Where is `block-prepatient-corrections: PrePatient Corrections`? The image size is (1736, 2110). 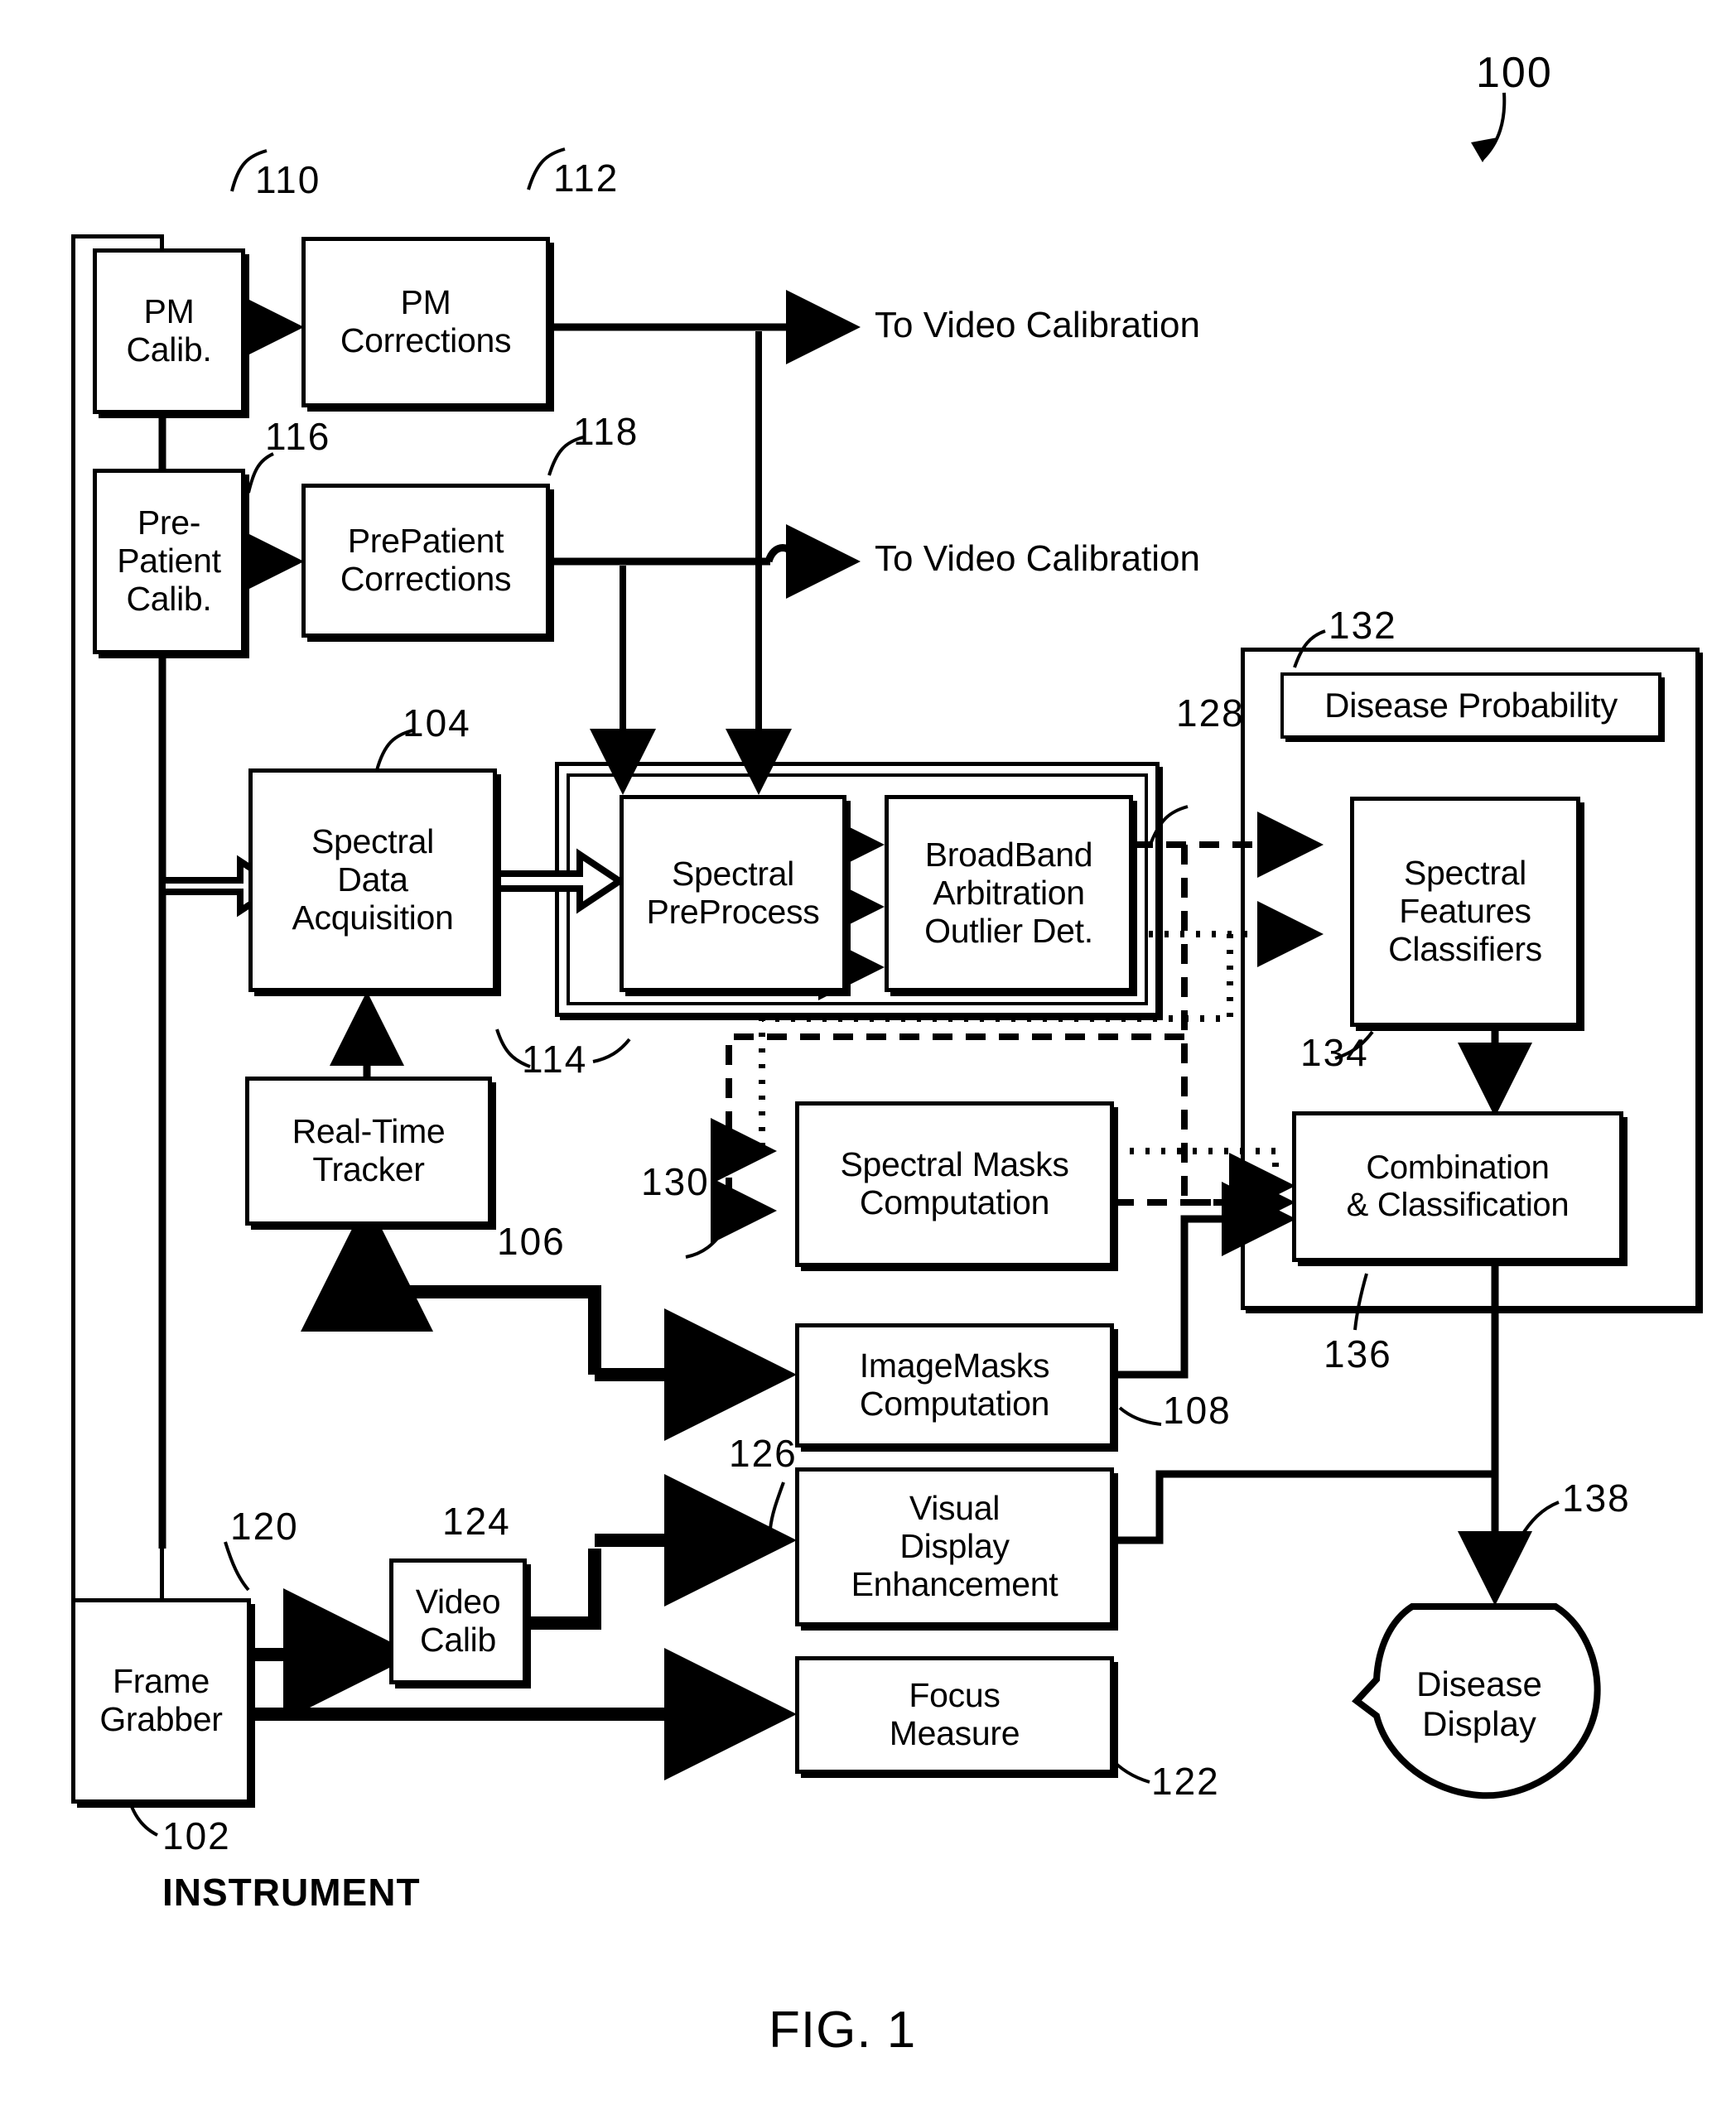
block-prepatient-corrections: PrePatient Corrections is located at coordinates (426, 561).